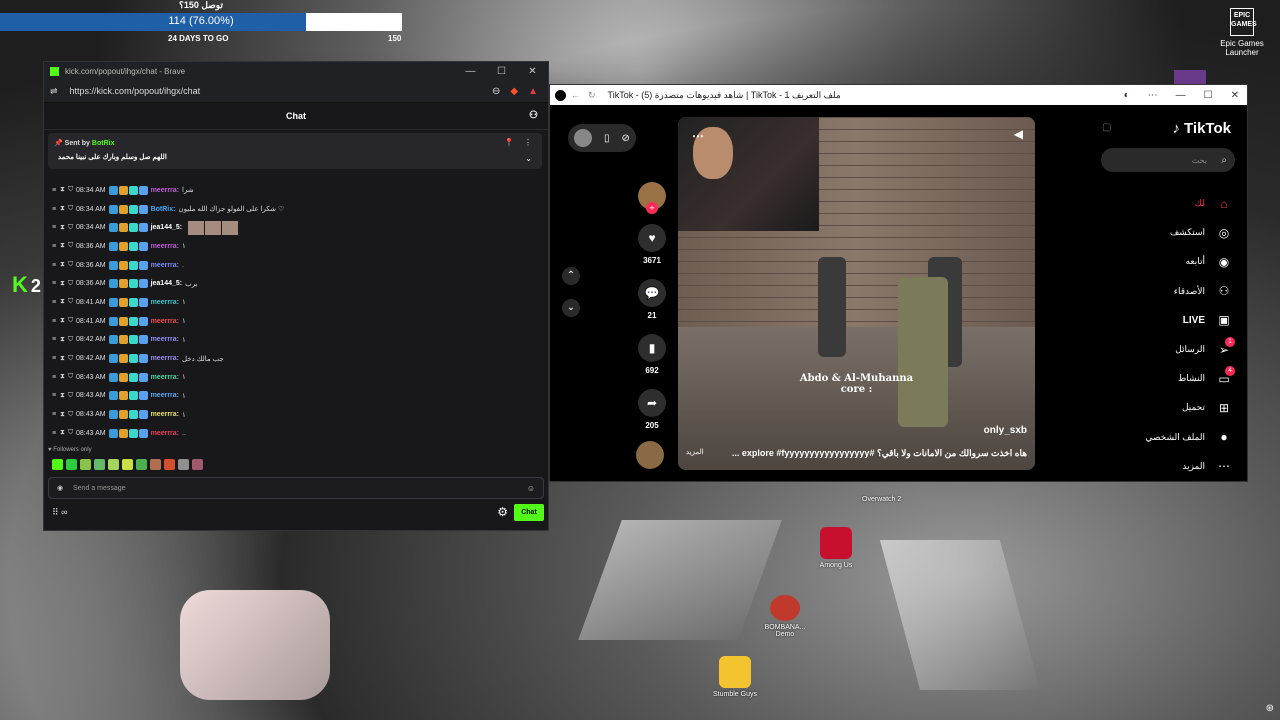  What do you see at coordinates (652, 208) in the screenshot?
I see `follow-plus-icon: +` at bounding box center [652, 208].